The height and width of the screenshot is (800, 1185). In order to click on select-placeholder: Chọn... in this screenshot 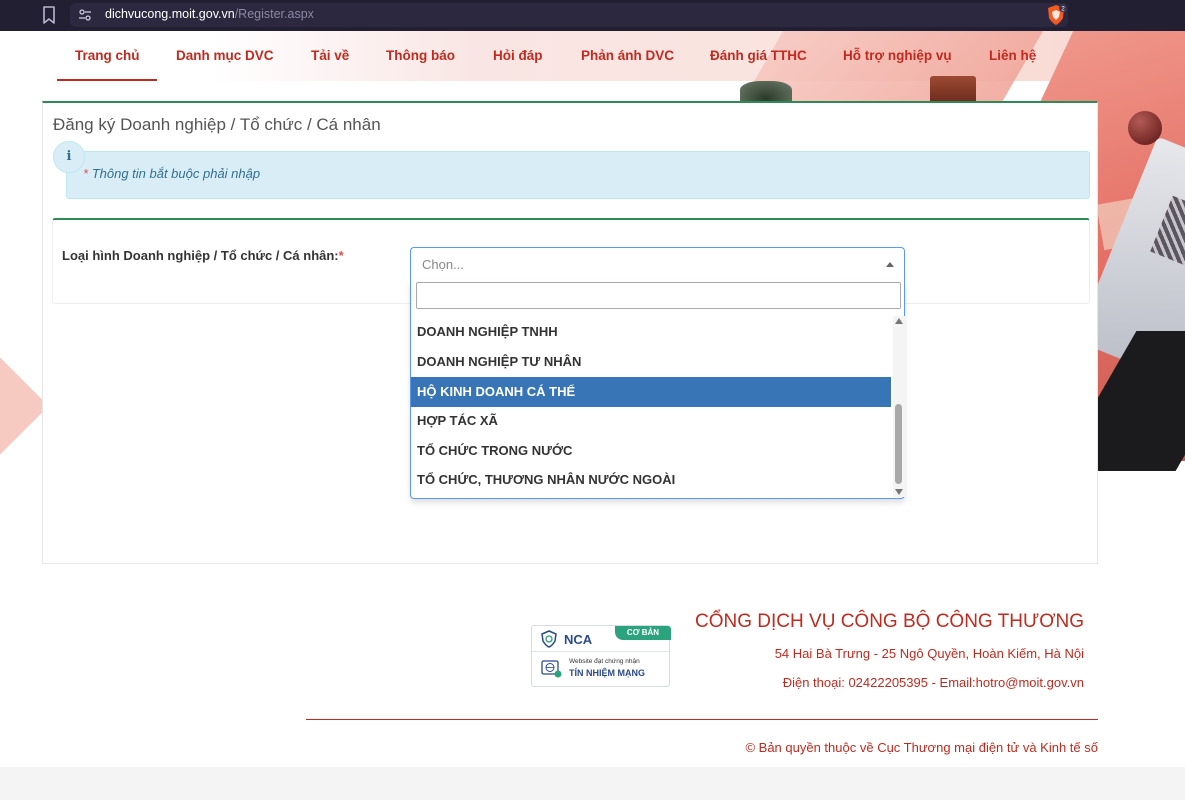, I will do `click(443, 264)`.